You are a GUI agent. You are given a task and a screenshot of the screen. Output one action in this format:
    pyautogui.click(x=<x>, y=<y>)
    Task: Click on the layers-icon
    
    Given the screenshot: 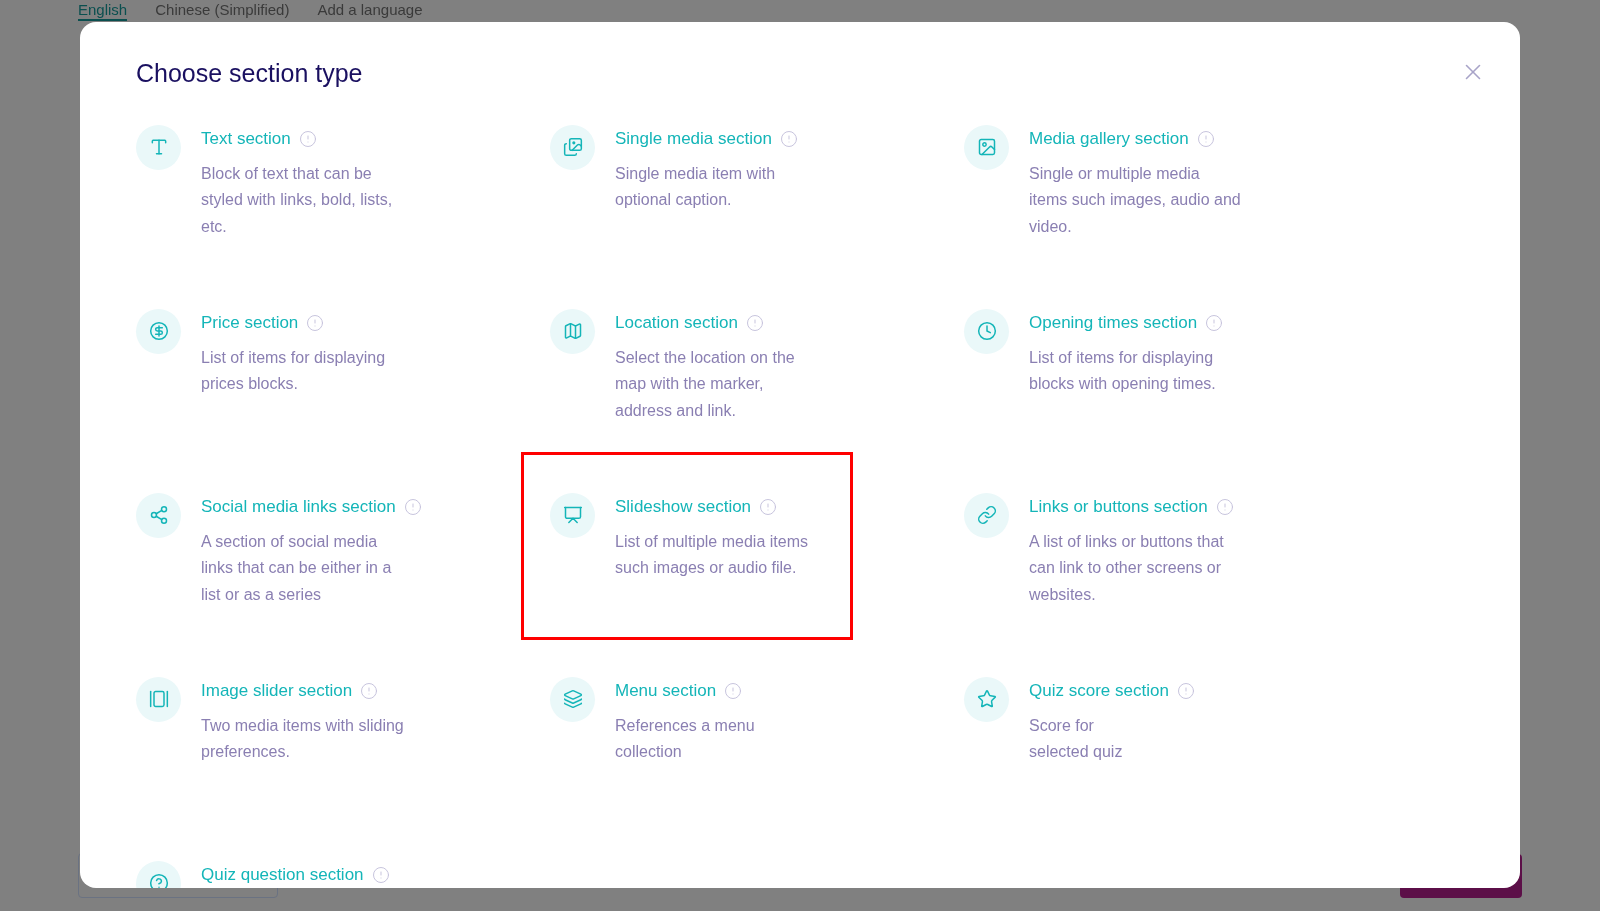 What is the action you would take?
    pyautogui.click(x=572, y=699)
    